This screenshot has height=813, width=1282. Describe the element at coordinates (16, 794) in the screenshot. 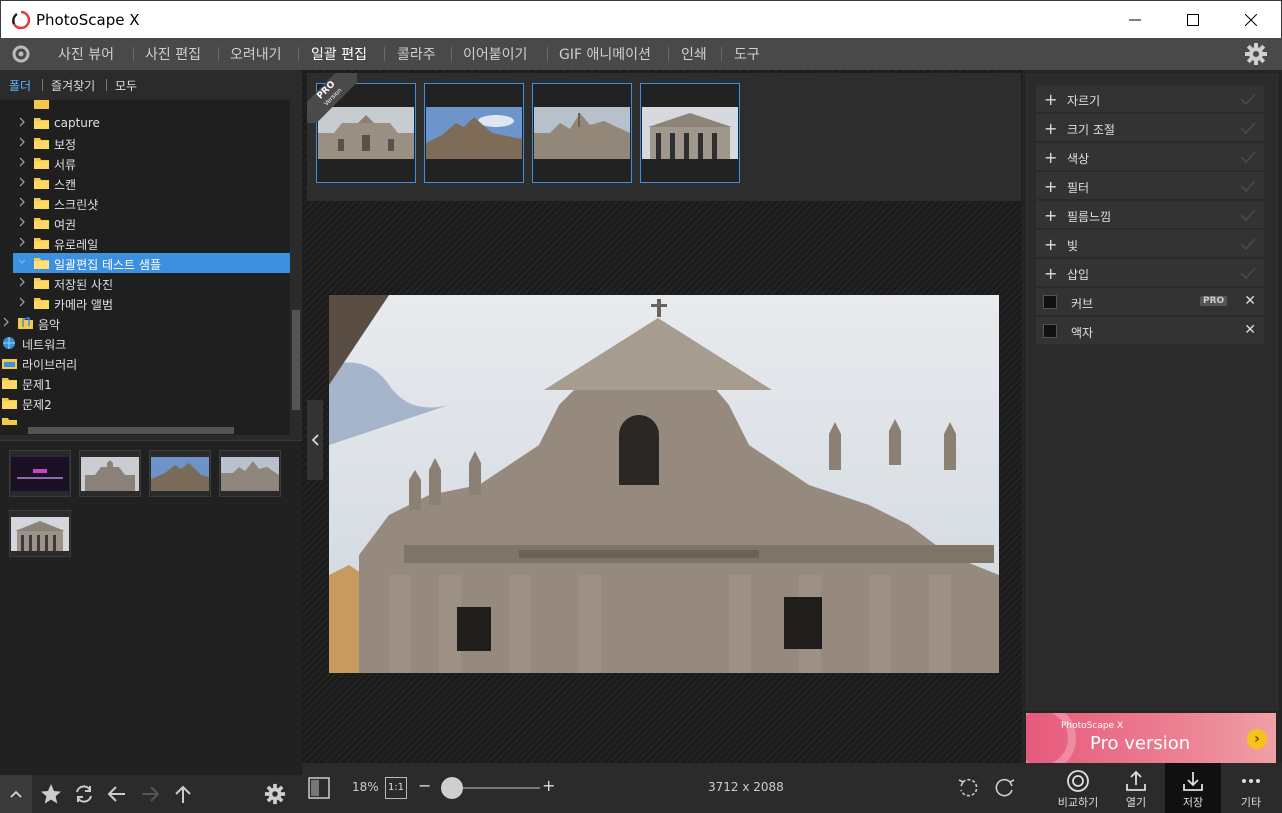

I see `collapse-panel-button` at that location.